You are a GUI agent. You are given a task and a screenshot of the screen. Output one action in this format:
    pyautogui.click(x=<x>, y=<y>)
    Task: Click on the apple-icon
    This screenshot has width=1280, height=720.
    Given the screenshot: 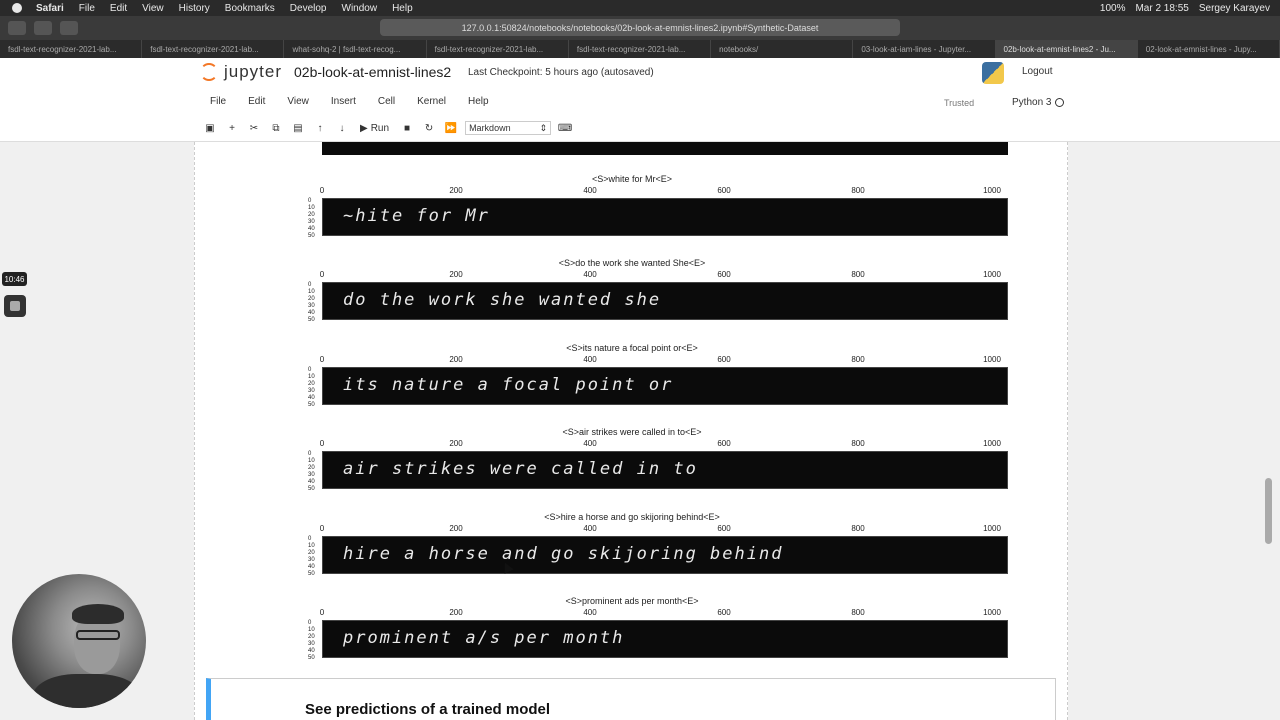 What is the action you would take?
    pyautogui.click(x=17, y=8)
    